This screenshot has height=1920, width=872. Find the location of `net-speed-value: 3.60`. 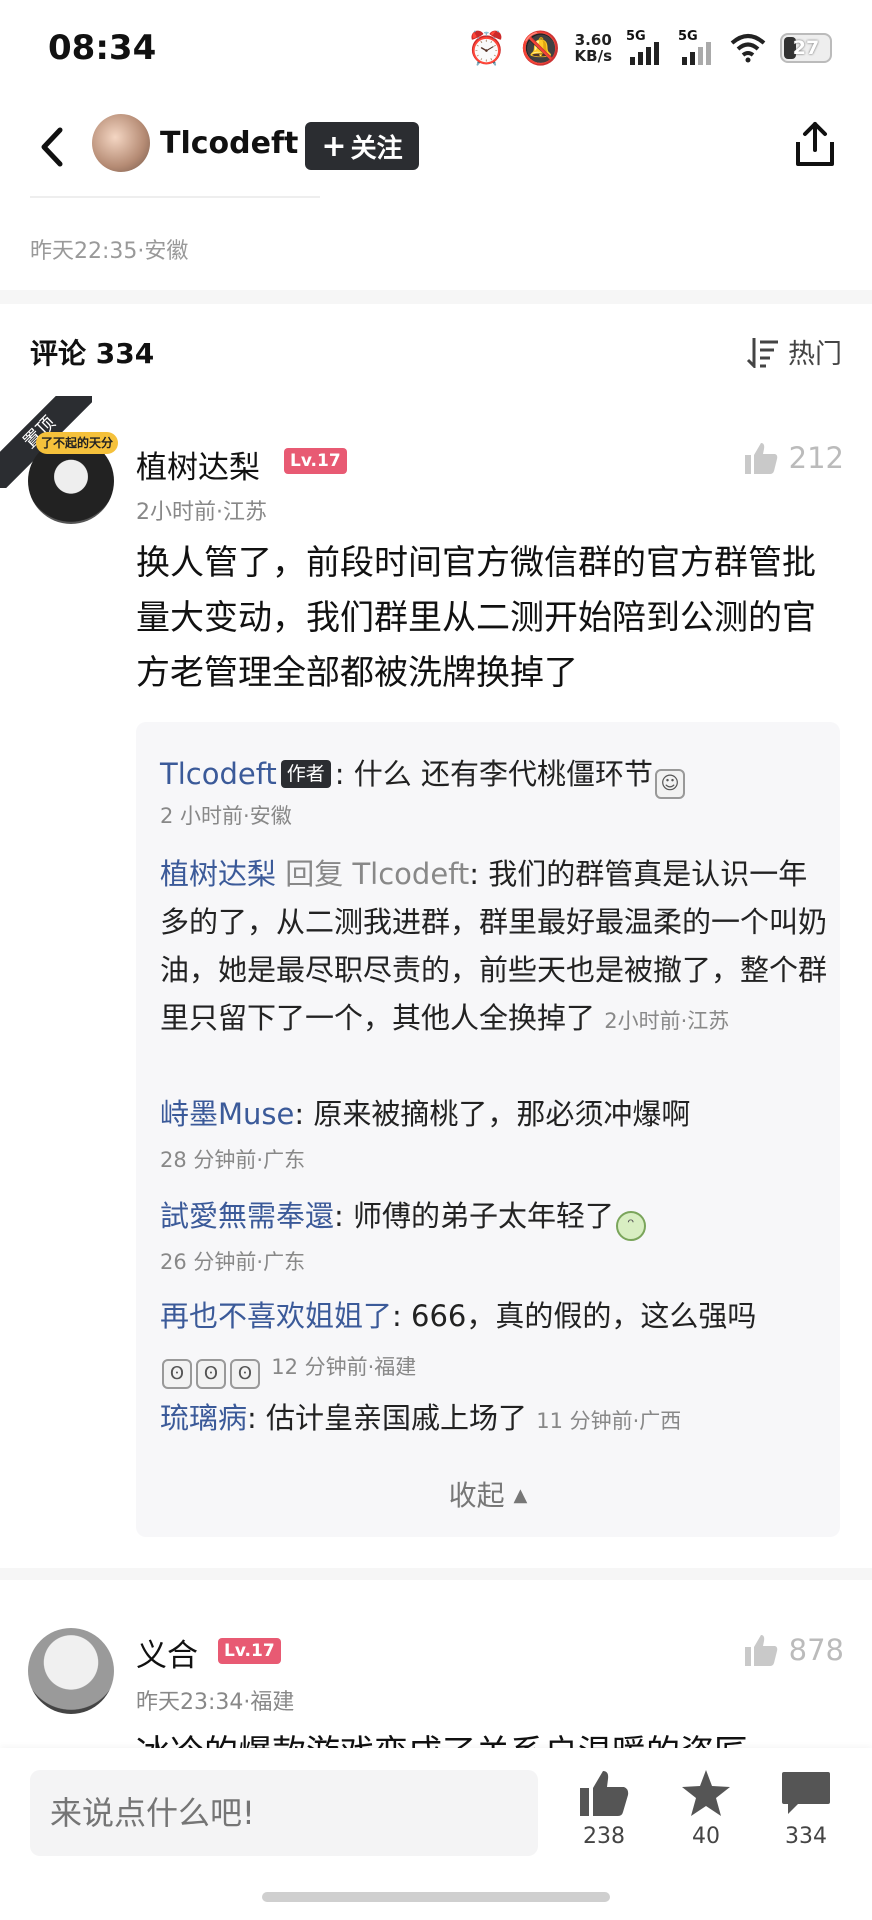

net-speed-value: 3.60 is located at coordinates (593, 40).